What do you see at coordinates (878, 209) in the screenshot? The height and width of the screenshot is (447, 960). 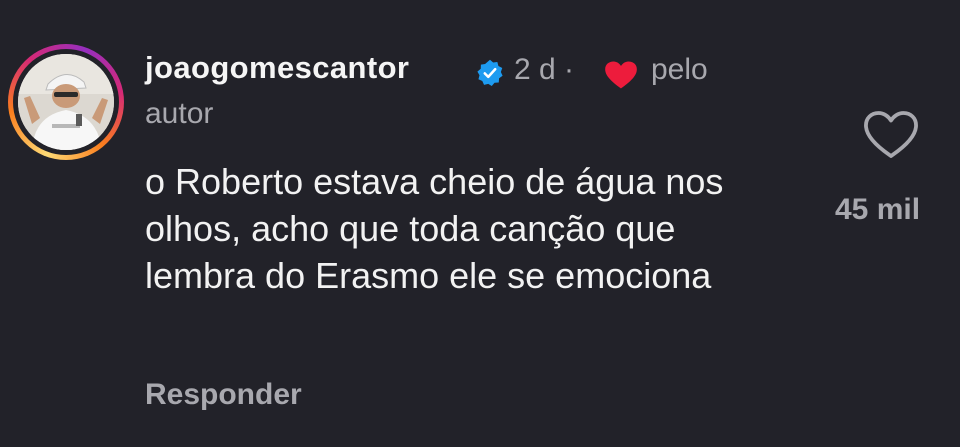 I see `like-count: 45 mil` at bounding box center [878, 209].